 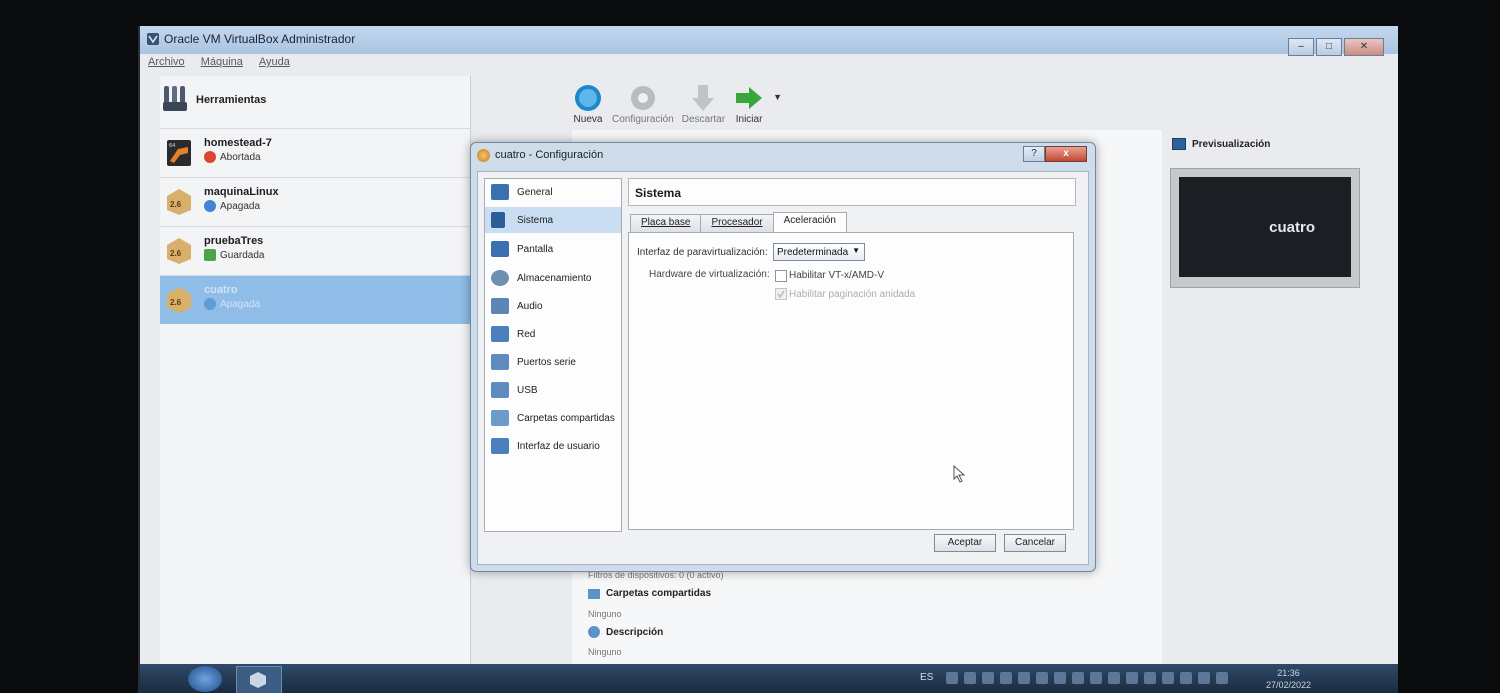 What do you see at coordinates (1034, 154) in the screenshot?
I see `help-button: ?` at bounding box center [1034, 154].